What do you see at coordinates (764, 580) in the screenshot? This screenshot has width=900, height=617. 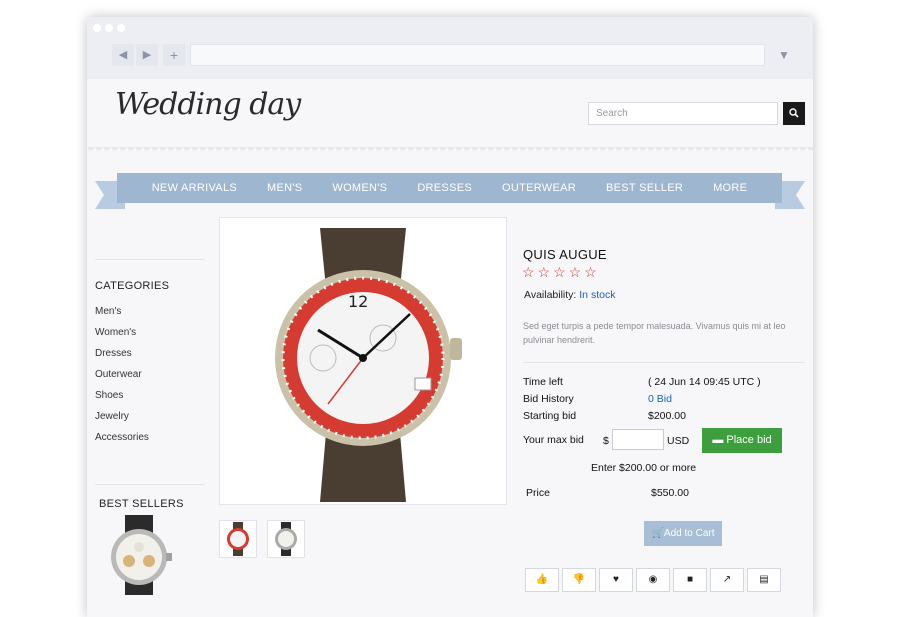 I see `print-icon: ▤` at bounding box center [764, 580].